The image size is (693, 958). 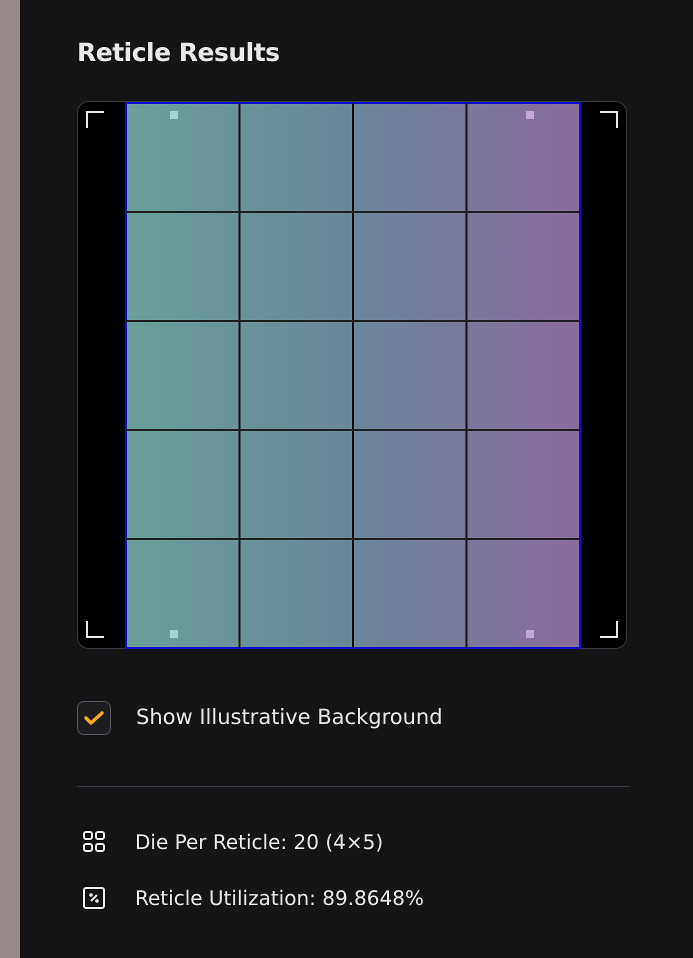 What do you see at coordinates (179, 53) in the screenshot?
I see `panel-title: Reticle Results` at bounding box center [179, 53].